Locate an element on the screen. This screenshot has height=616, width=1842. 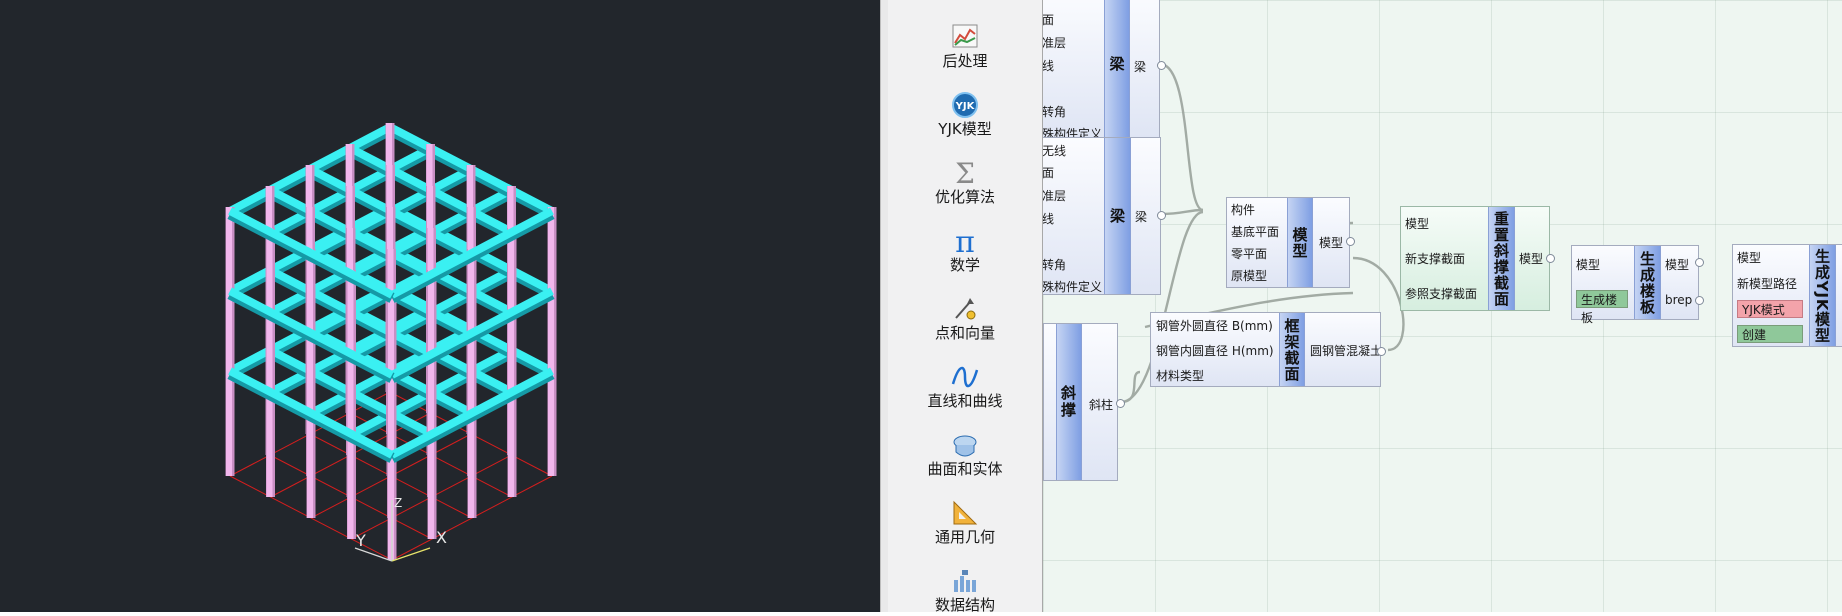
tool-point-vector: 点和向量 is located at coordinates (965, 313).